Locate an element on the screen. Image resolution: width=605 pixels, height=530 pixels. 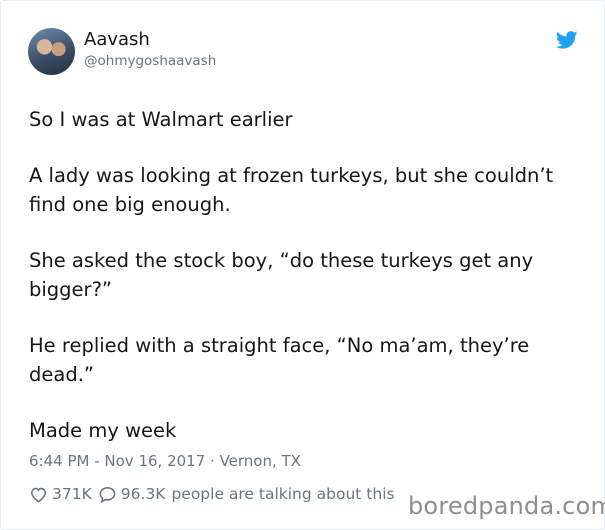
tweet-location: Vernon, TX is located at coordinates (260, 461).